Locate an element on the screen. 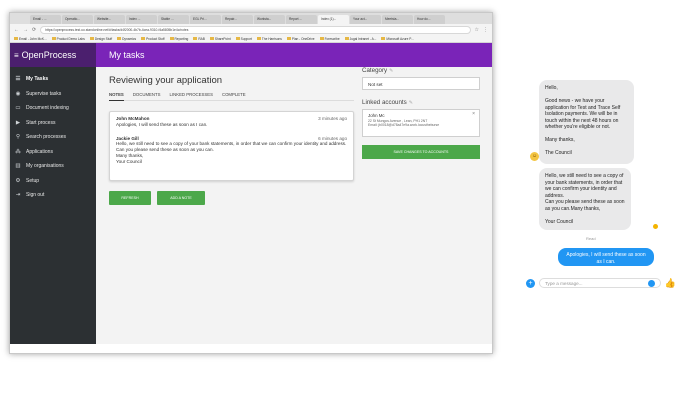 The width and height of the screenshot is (688, 409). bookmark-item: SharePoint is located at coordinates (220, 39).